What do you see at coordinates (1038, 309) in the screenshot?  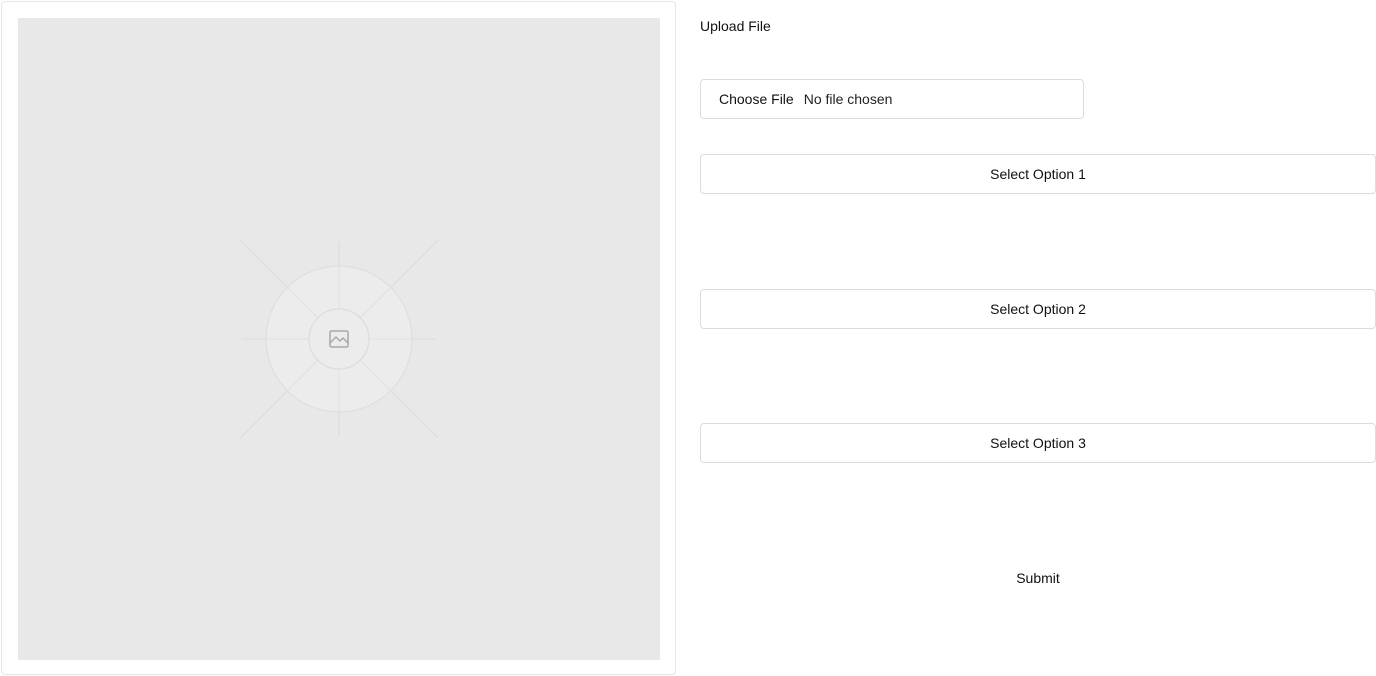 I see `select-option-2-button: Select Option 2` at bounding box center [1038, 309].